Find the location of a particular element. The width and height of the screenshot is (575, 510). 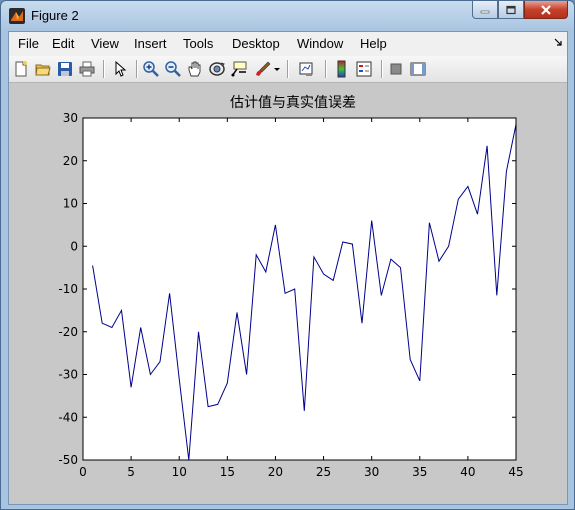

x-tick-label: 5 is located at coordinates (131, 472).